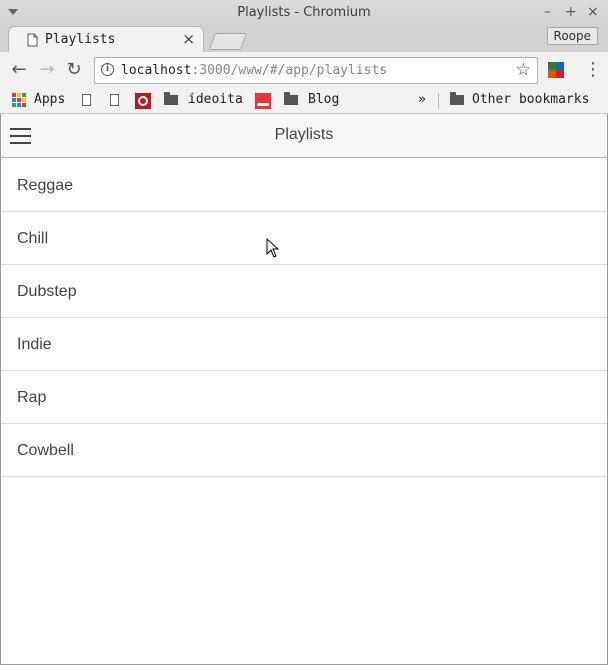 This screenshot has width=608, height=665. I want to click on bookmark-apps: Apps, so click(38, 99).